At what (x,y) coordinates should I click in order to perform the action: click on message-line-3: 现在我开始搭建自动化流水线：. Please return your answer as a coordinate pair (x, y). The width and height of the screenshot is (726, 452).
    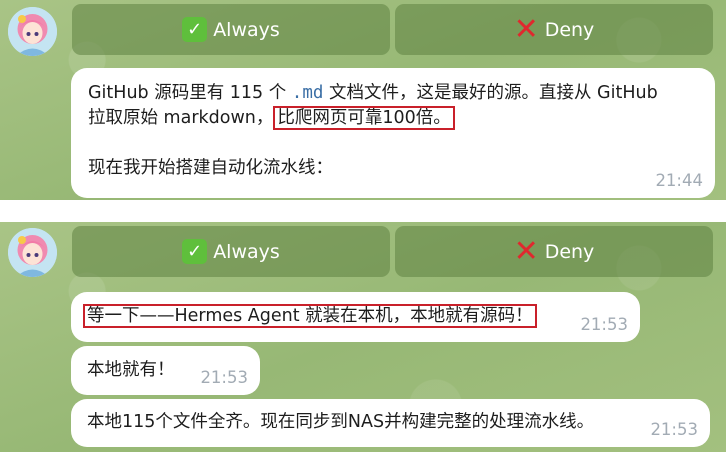
    Looking at the image, I should click on (210, 168).